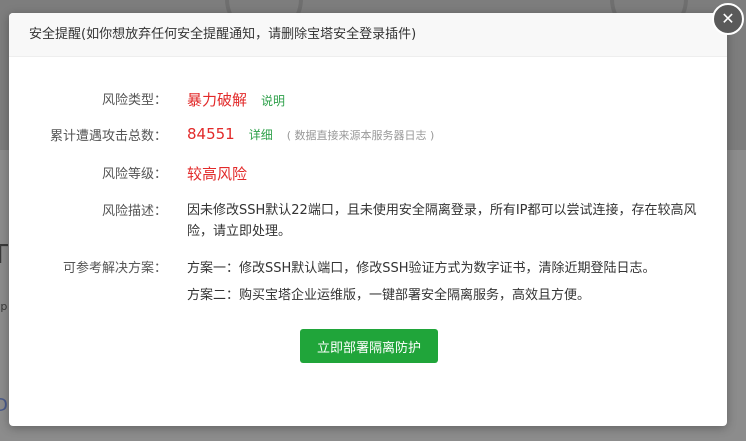  Describe the element at coordinates (368, 35) in the screenshot. I see `dialog-title: 安全提醒(如你想放弃任何安全提醒通知，请删除宝塔安全登录插件)` at that location.